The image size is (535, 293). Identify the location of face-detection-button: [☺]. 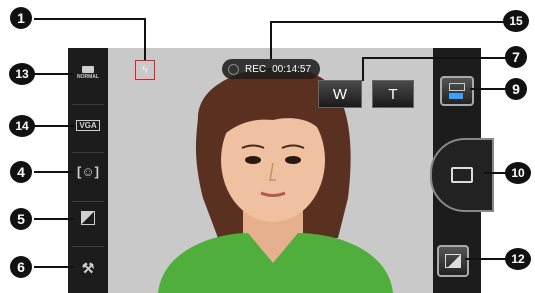
(88, 171).